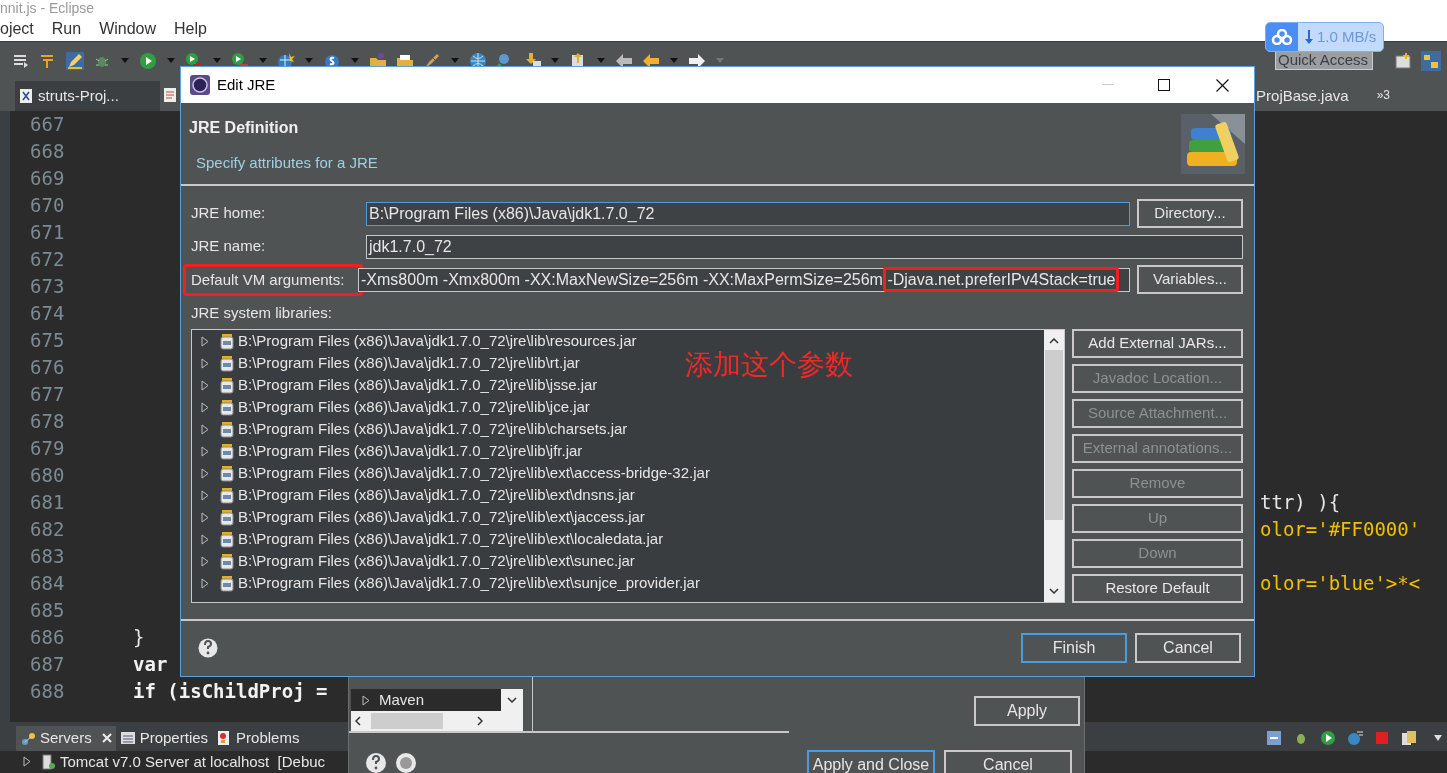 This screenshot has height=773, width=1447. Describe the element at coordinates (1302, 96) in the screenshot. I see `editor-tab: ProjBase.java` at that location.